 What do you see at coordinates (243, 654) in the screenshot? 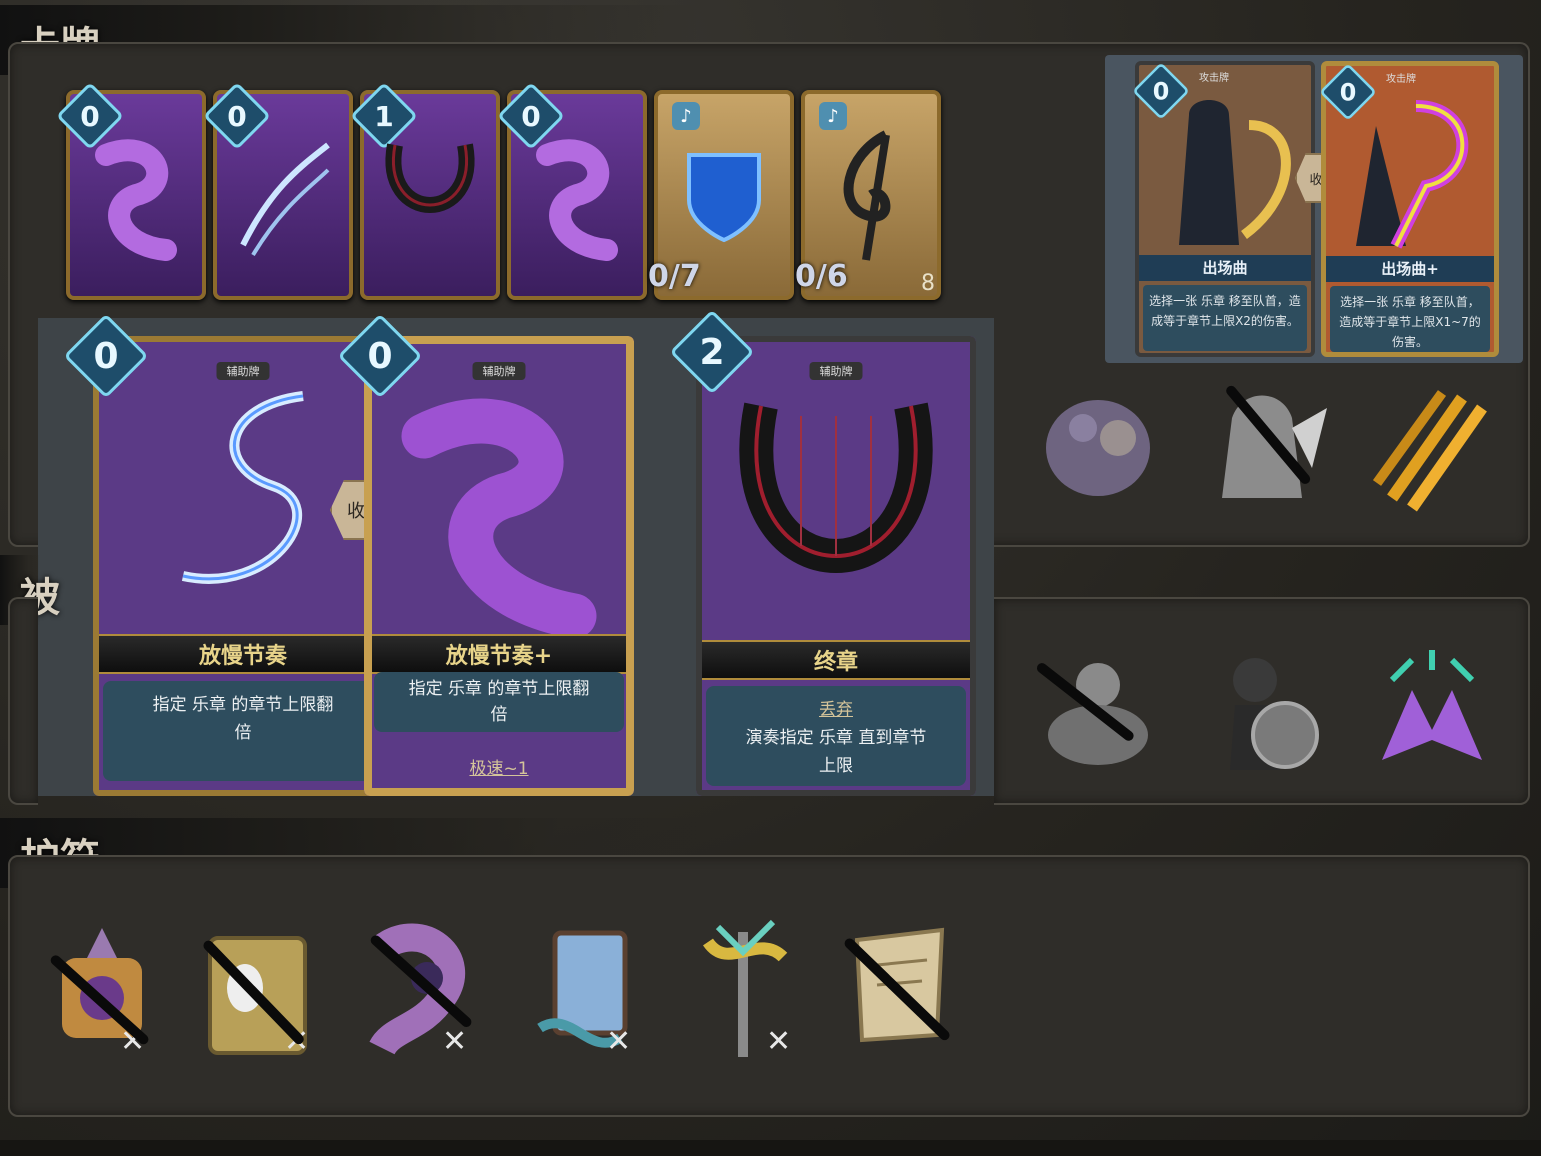
I see `card-name: 放慢节奏` at bounding box center [243, 654].